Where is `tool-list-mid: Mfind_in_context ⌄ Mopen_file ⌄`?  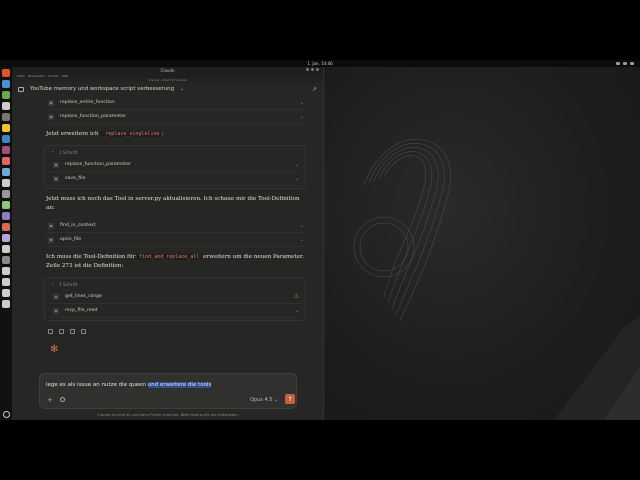 tool-list-mid: Mfind_in_context ⌄ Mopen_file ⌄ is located at coordinates (175, 233).